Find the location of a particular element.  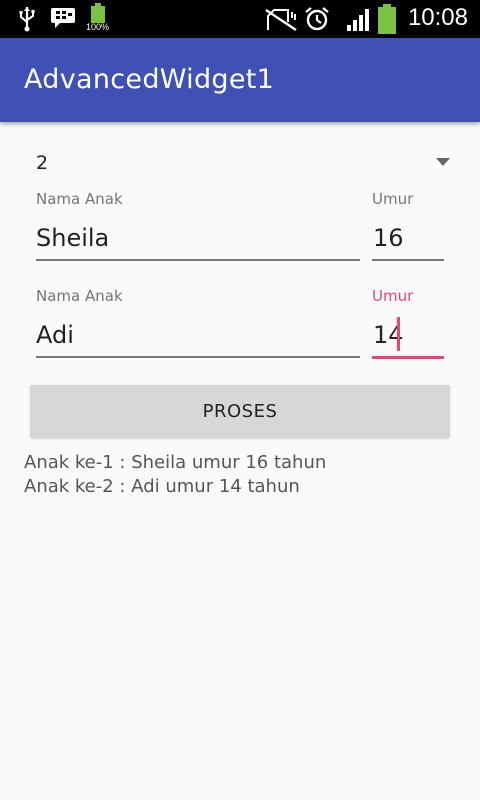

app-title: AdvancedWidget1 is located at coordinates (149, 79).